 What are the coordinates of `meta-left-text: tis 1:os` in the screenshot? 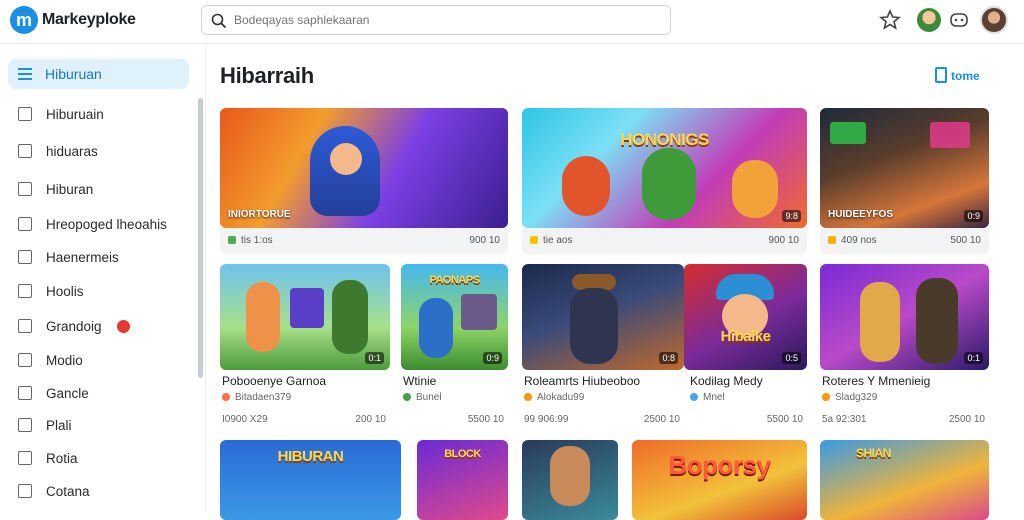 It's located at (257, 240).